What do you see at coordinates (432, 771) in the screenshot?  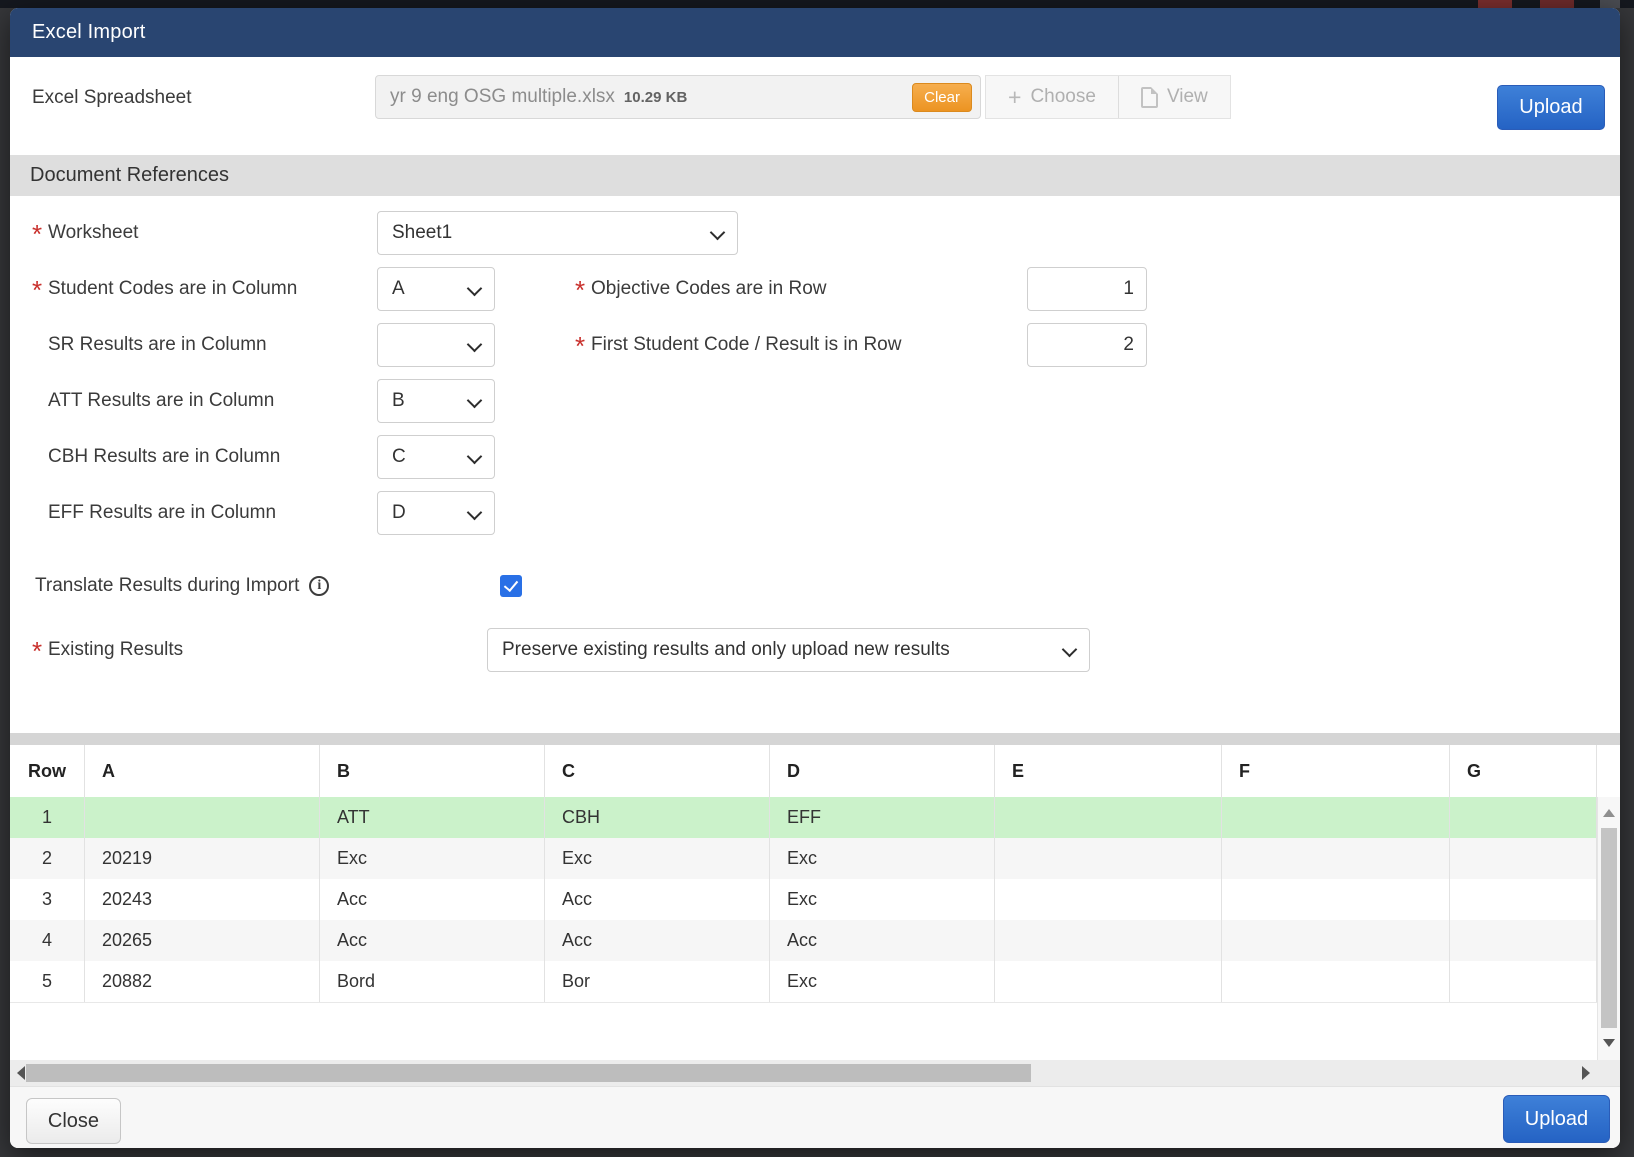 I see `column-header: B` at bounding box center [432, 771].